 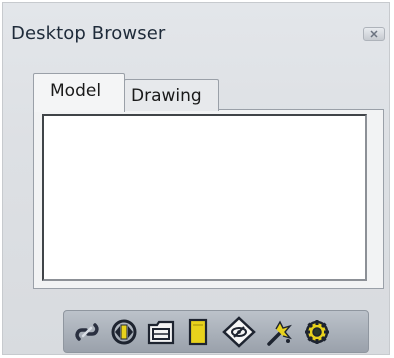 I want to click on tab-drawing-label: Drawing, so click(x=166, y=96).